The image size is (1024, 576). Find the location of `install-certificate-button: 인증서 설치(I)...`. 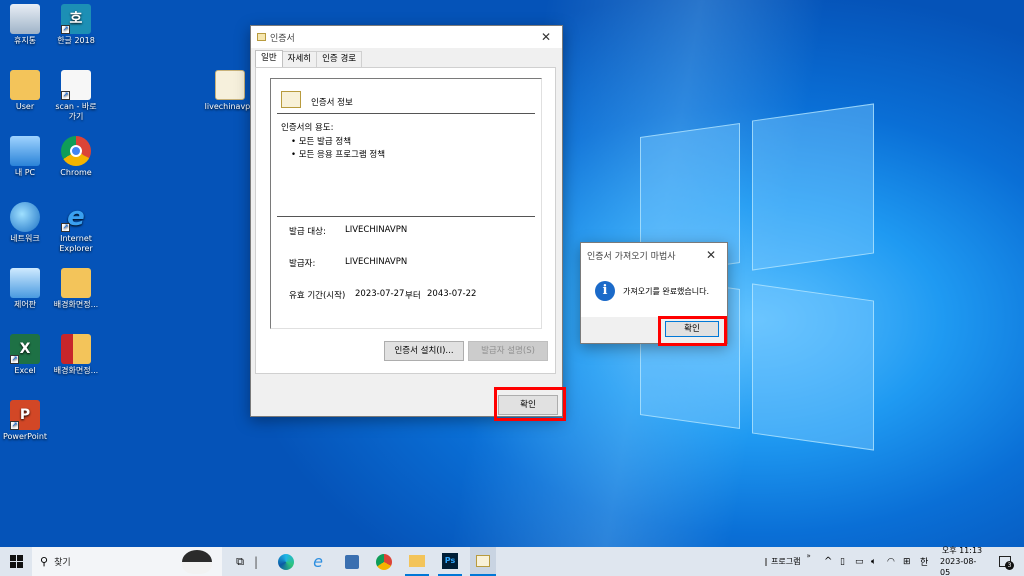

install-certificate-button: 인증서 설치(I)... is located at coordinates (424, 351).